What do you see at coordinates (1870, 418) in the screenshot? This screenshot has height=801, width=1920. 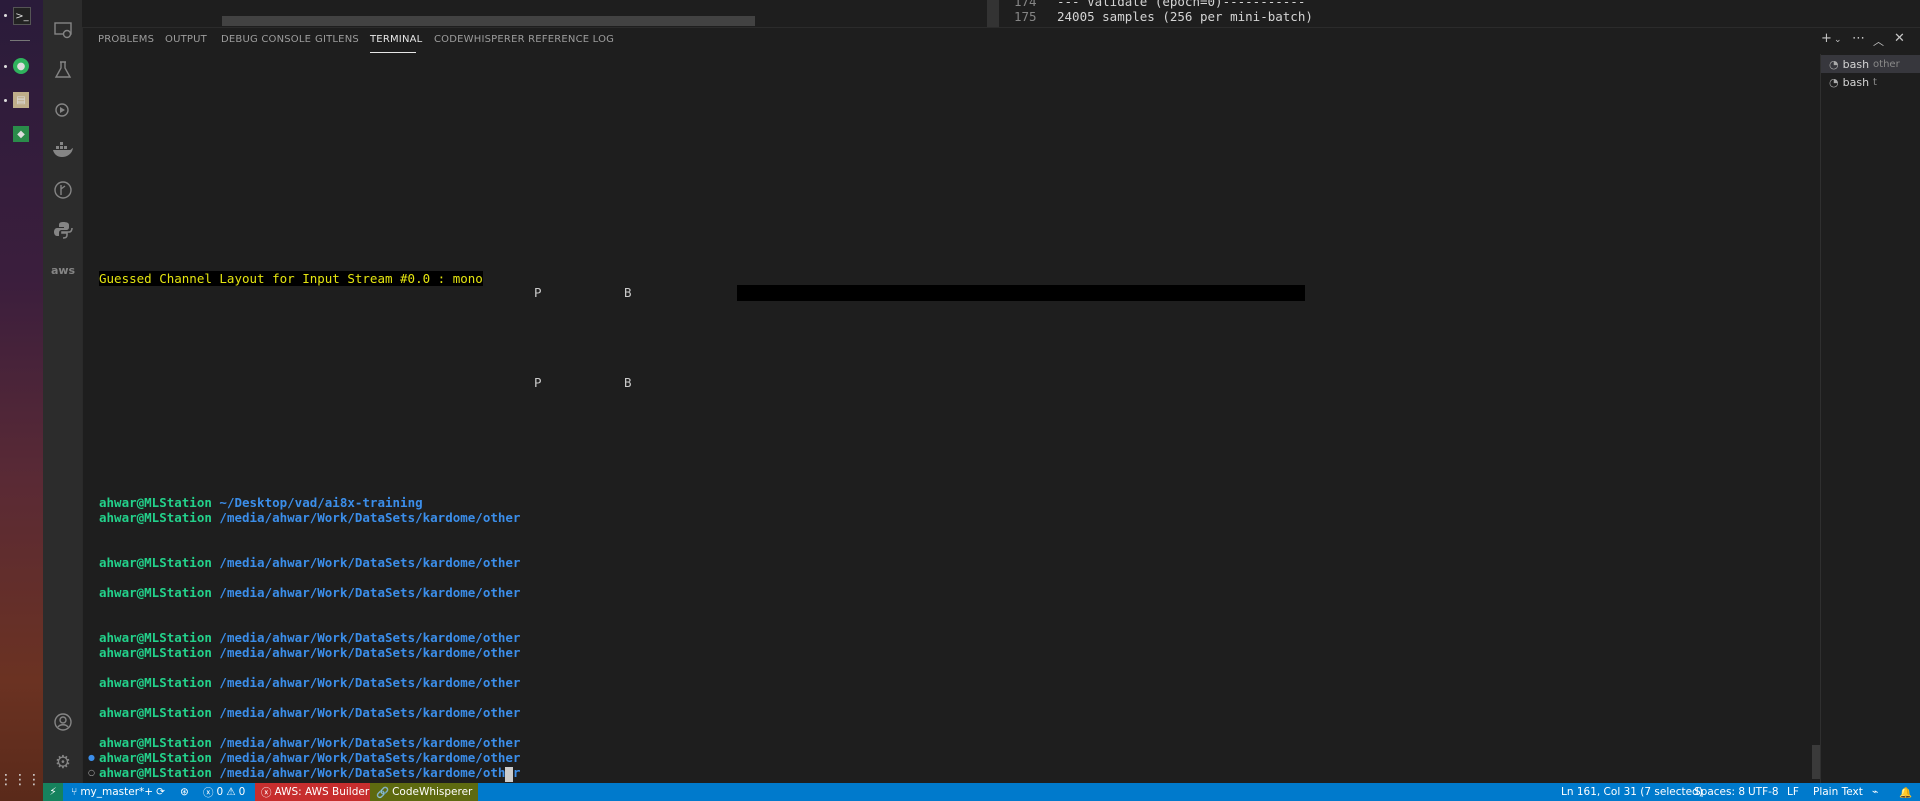 I see `terminal-tabs-list: ◔ bash other ◔ bash t` at bounding box center [1870, 418].